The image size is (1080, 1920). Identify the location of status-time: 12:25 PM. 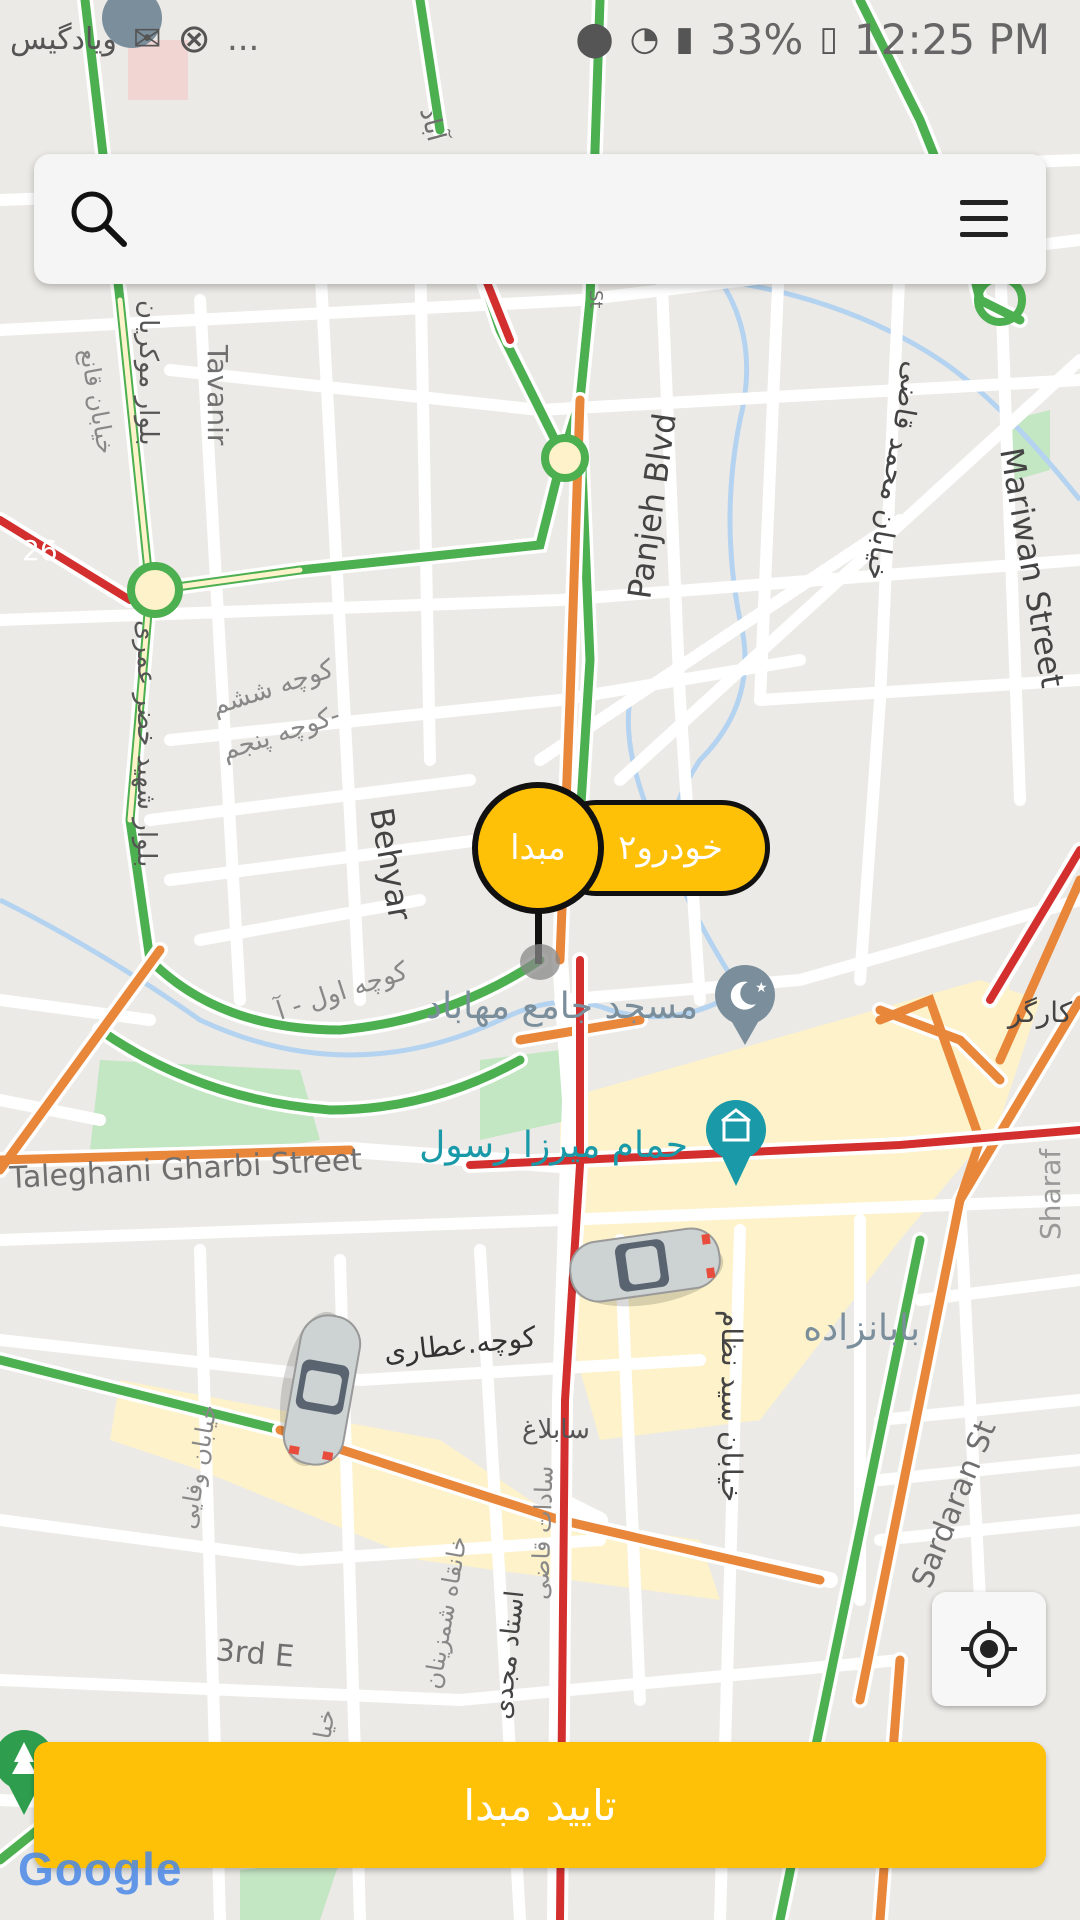
(952, 39).